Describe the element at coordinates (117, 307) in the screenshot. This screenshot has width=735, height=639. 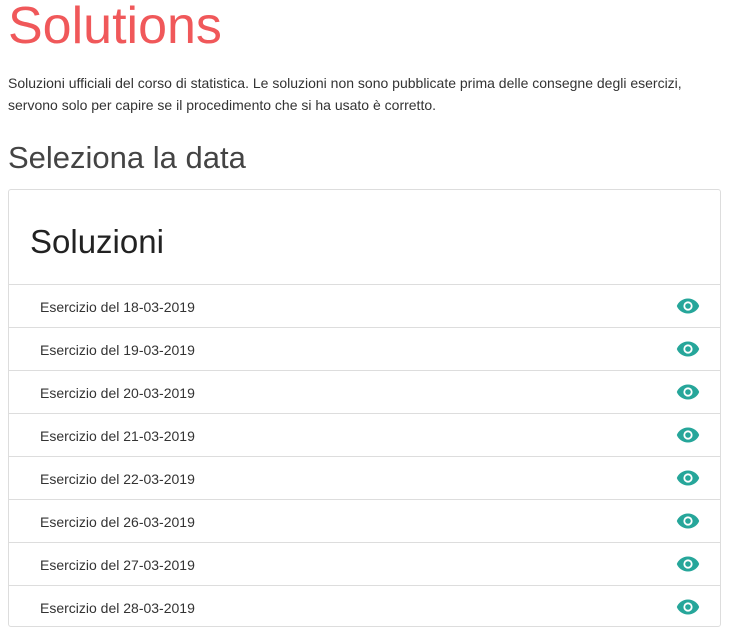
I see `list-item-label: Esercizio del 18-03-2019` at that location.